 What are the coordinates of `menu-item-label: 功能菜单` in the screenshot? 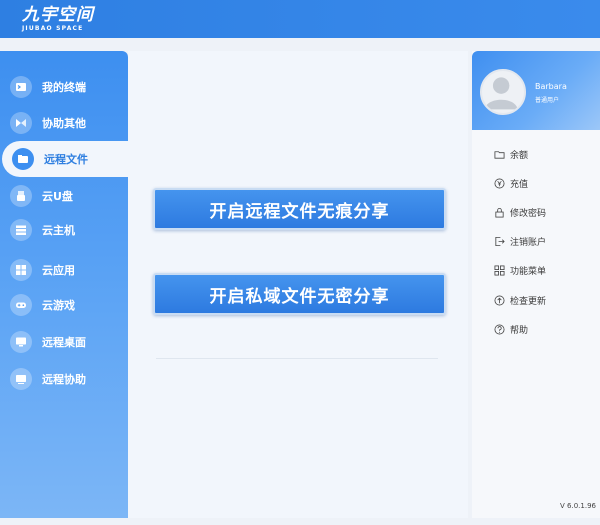 It's located at (528, 271).